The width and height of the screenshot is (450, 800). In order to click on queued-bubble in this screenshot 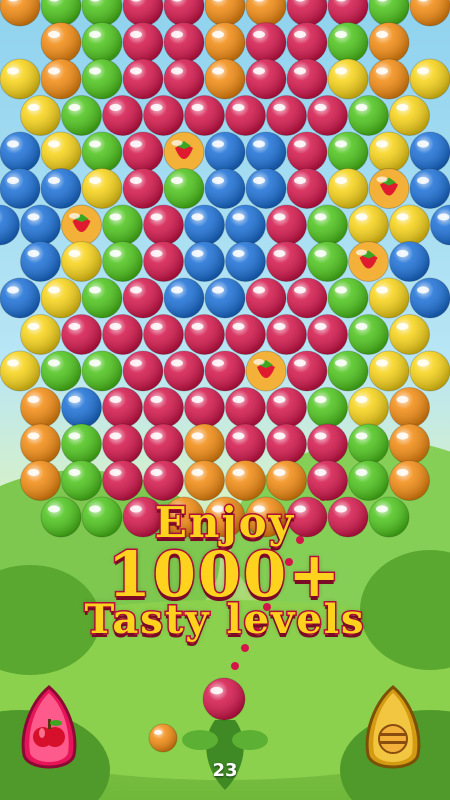, I will do `click(163, 738)`.